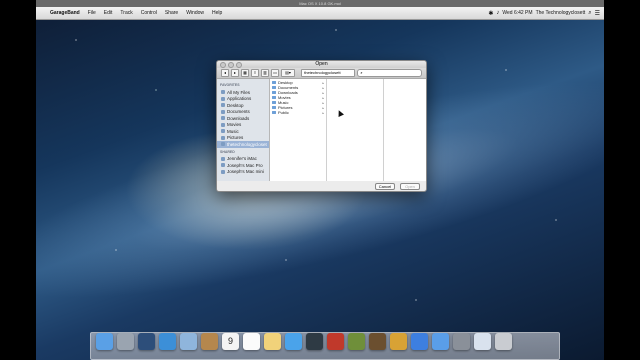 The width and height of the screenshot is (640, 360). I want to click on bluetooth-icon: ✱, so click(490, 13).